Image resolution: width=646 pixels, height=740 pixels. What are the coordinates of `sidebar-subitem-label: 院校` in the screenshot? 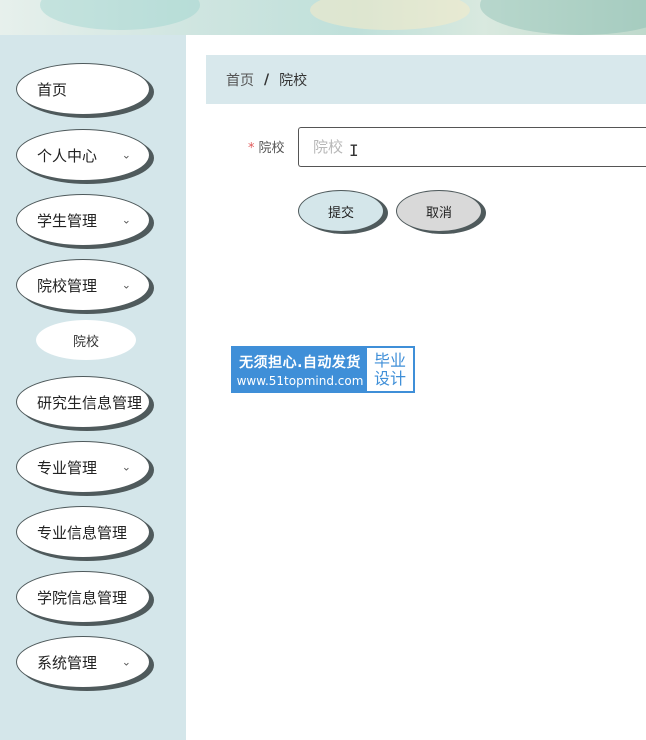 It's located at (85, 342).